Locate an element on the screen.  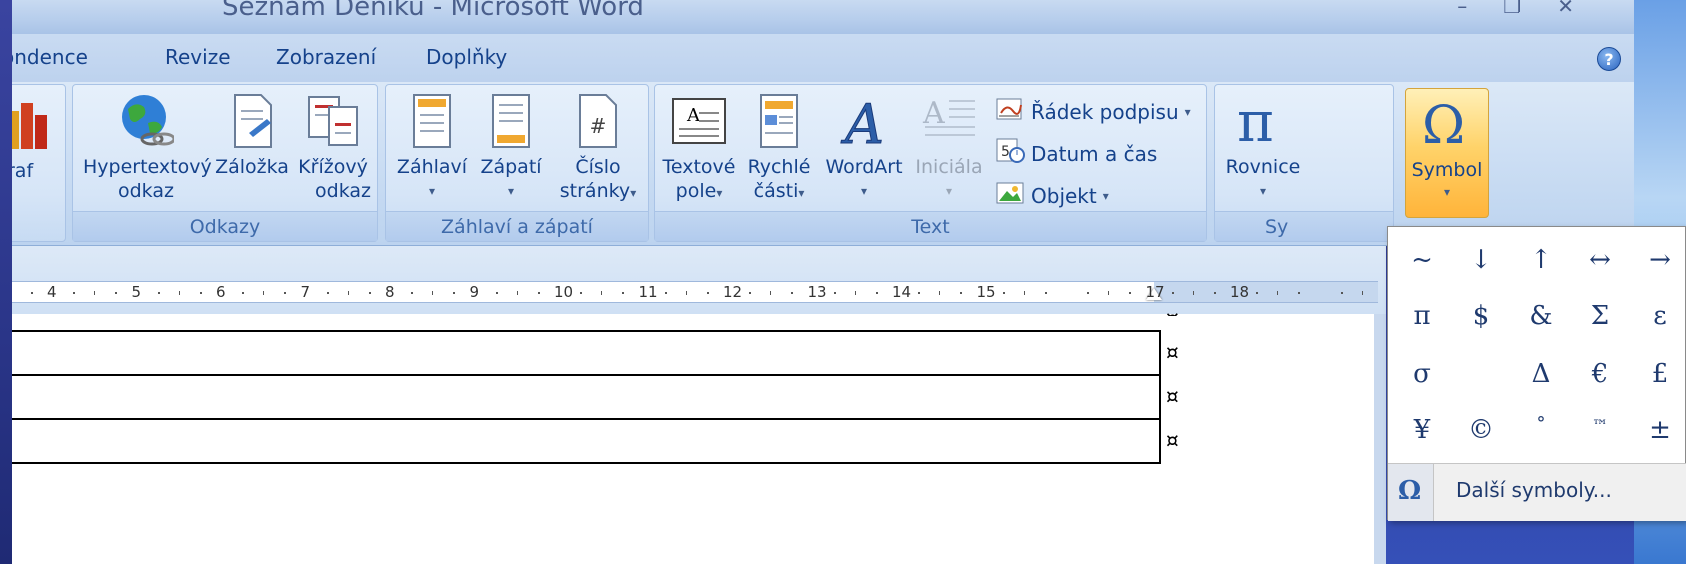
symbol-tilde: ~ is located at coordinates (1422, 260).